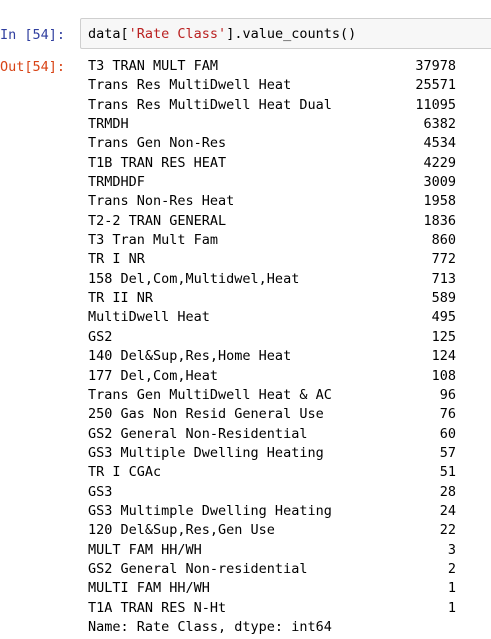 The image size is (491, 639). I want to click on value-count-row: TR I NR 772, so click(278, 259).